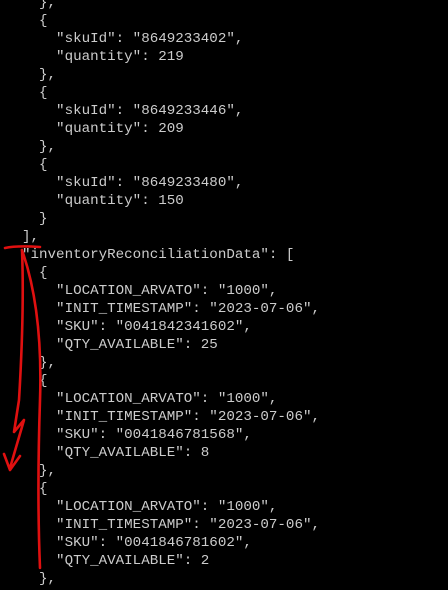  I want to click on code-line: "quantity": 209, so click(103, 129).